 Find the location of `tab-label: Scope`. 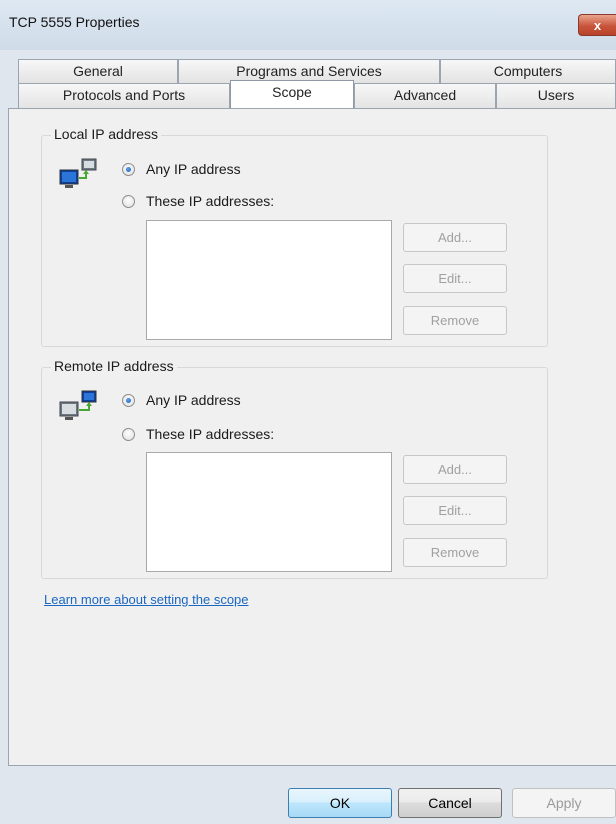

tab-label: Scope is located at coordinates (292, 92).